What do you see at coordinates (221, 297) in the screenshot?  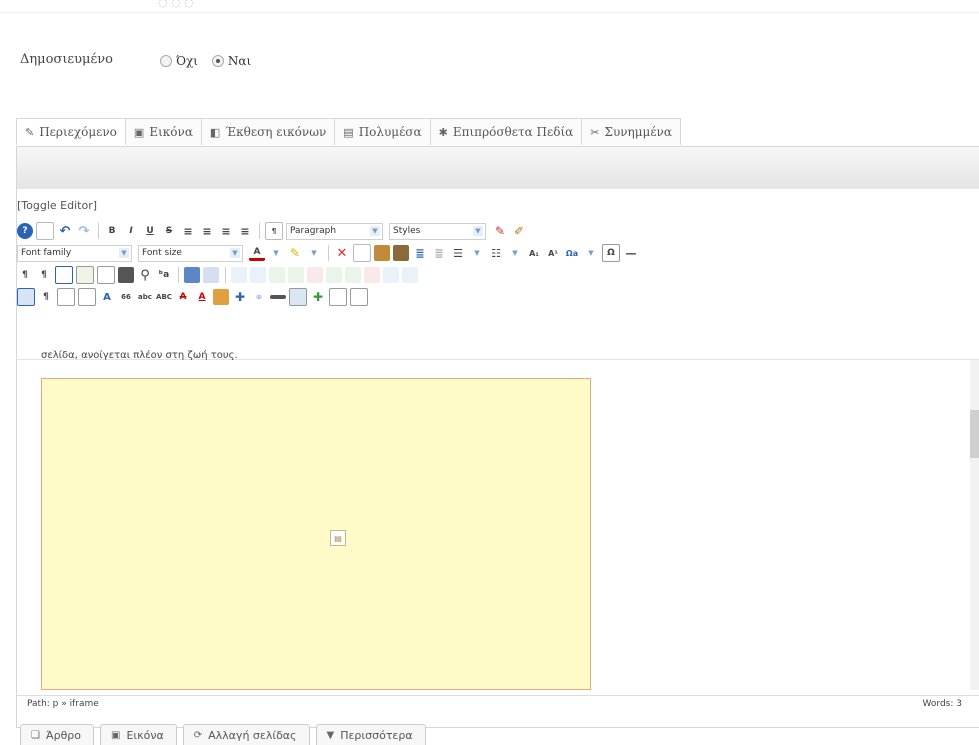 I see `attributes-icon` at bounding box center [221, 297].